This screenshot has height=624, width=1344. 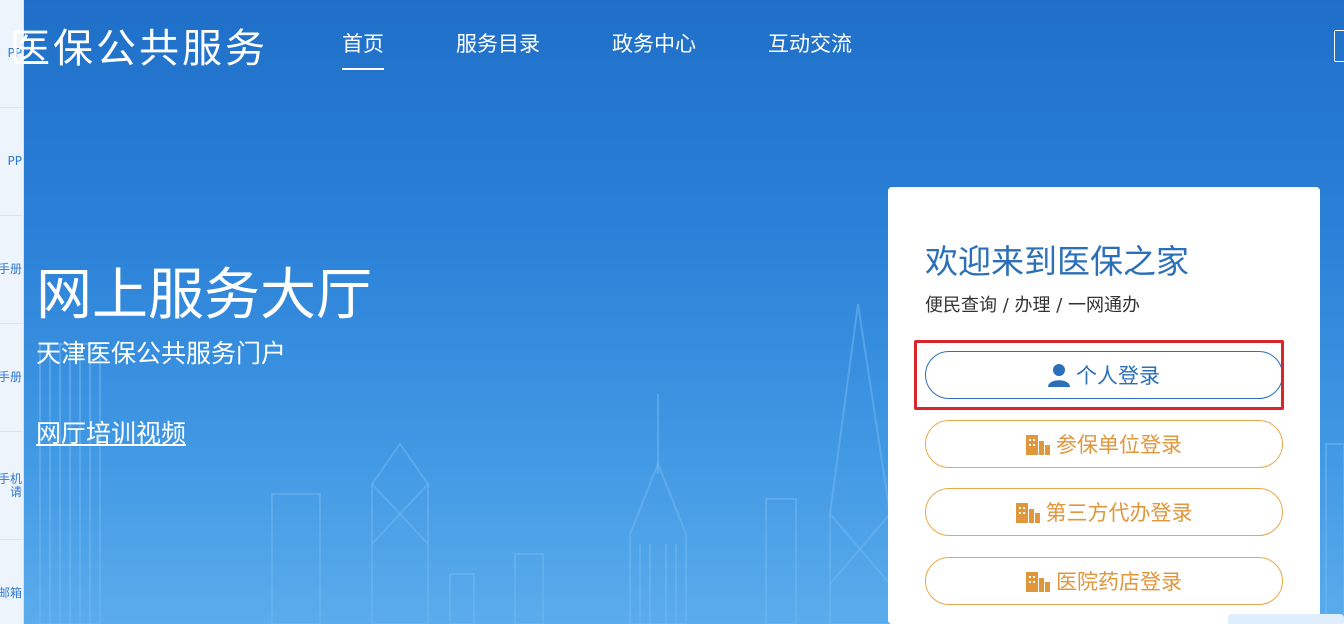 What do you see at coordinates (139, 45) in the screenshot?
I see `site-logo: 医保公共服务` at bounding box center [139, 45].